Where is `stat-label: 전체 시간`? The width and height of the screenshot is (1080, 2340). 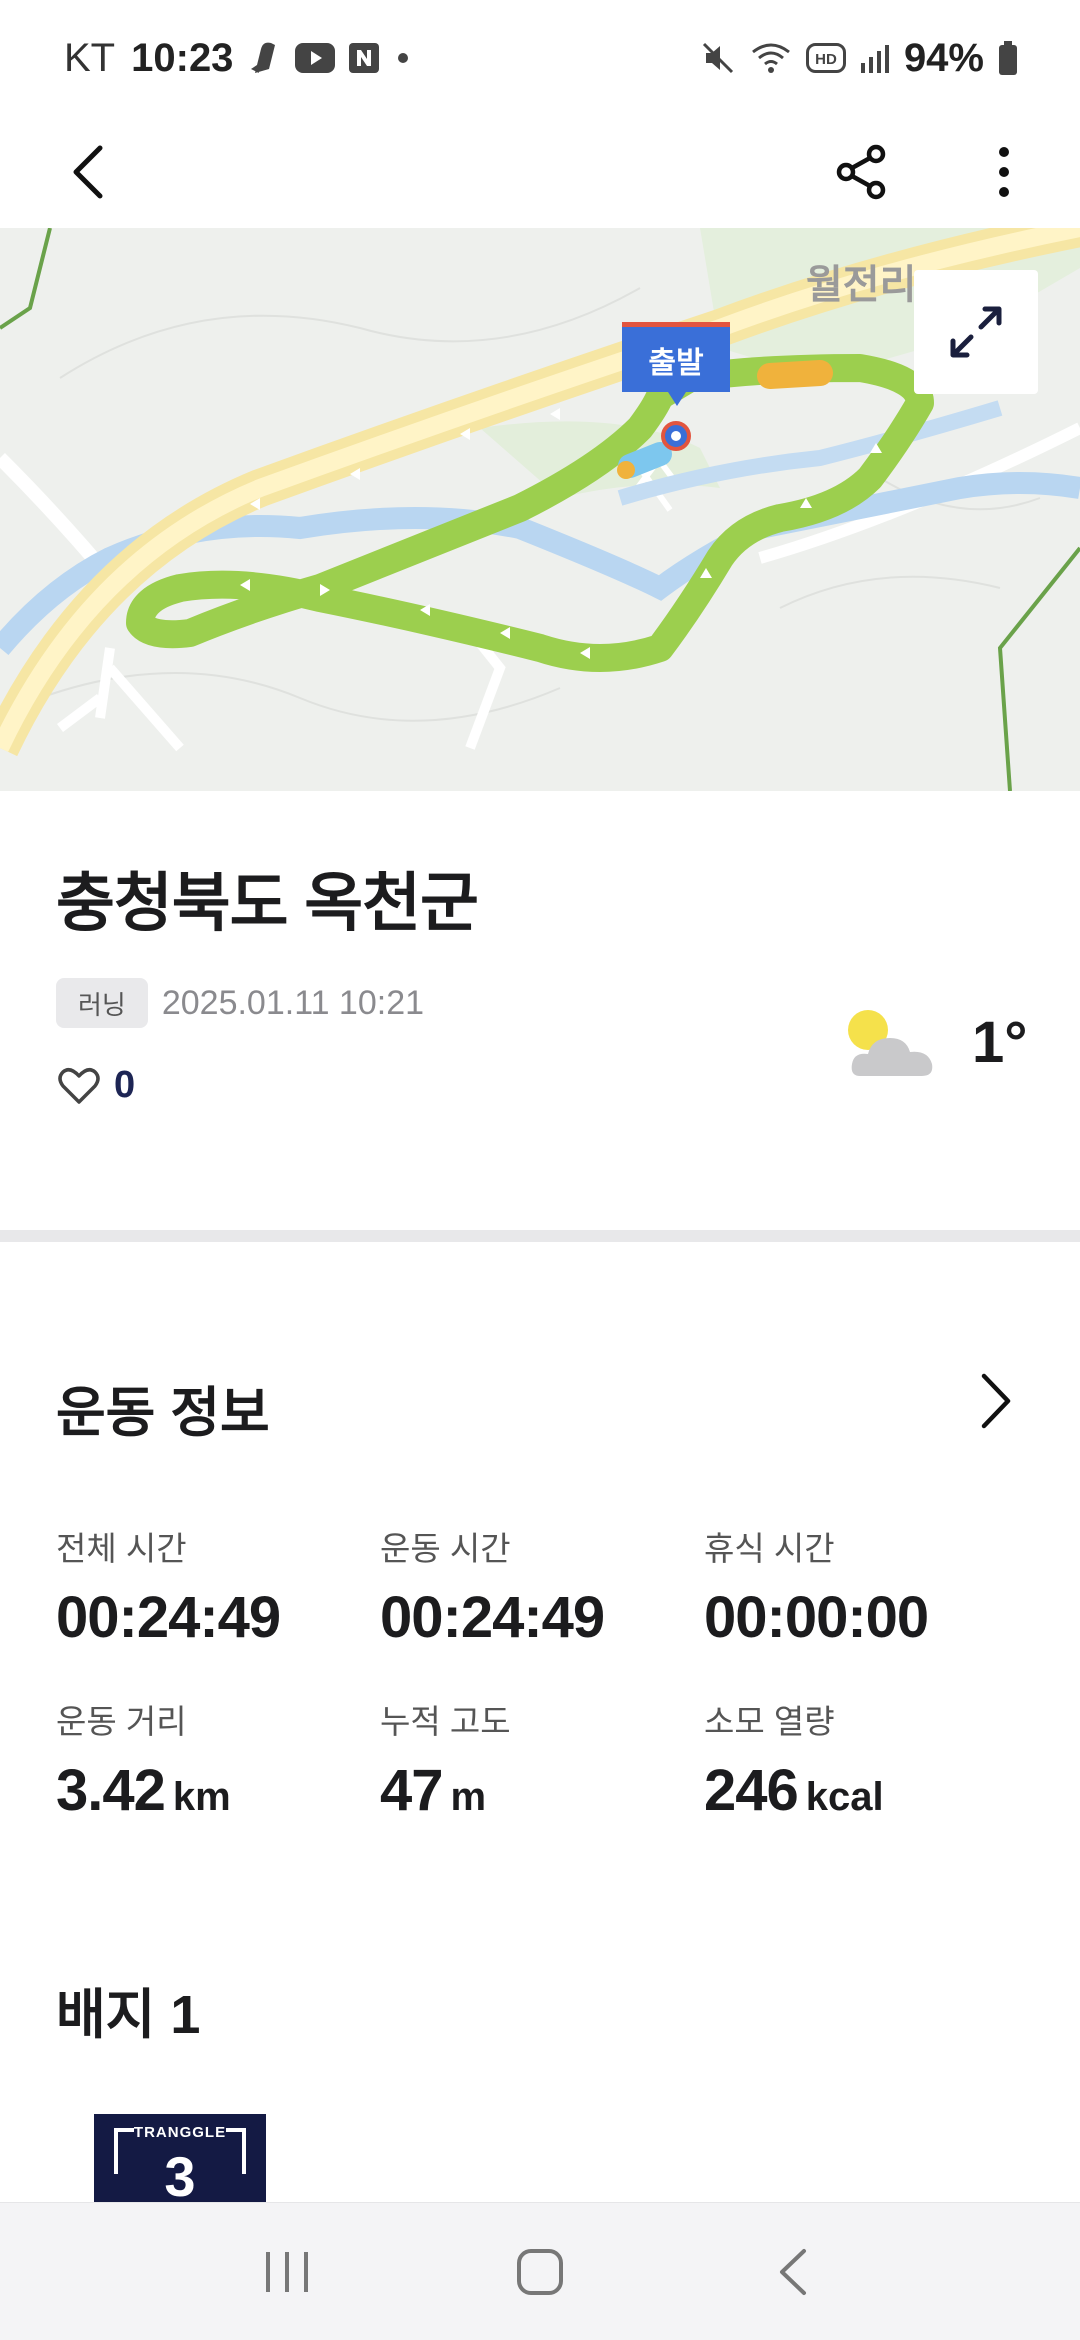 stat-label: 전체 시간 is located at coordinates (121, 1548).